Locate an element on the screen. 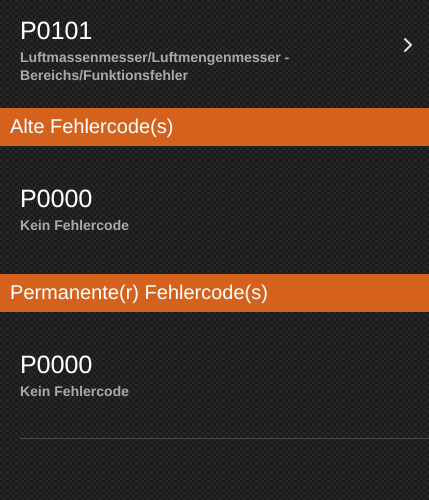  section-header: Permanente(r) Fehlercode(s) is located at coordinates (214, 293).